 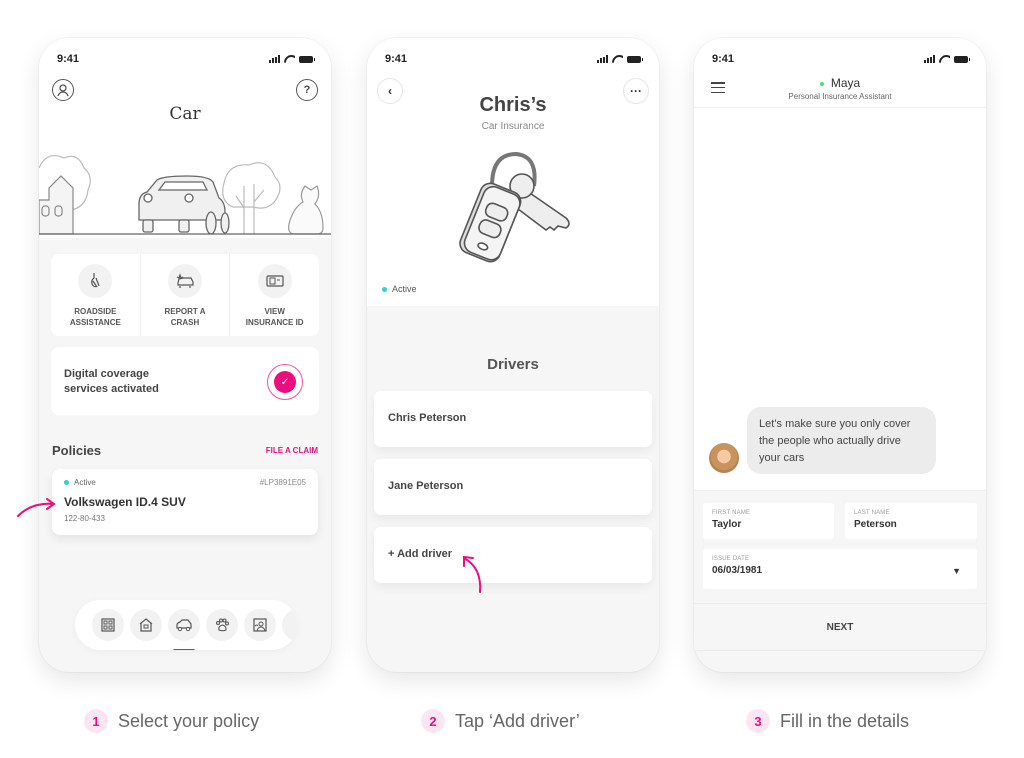 I want to click on add-driver-label: + Add driver, so click(x=420, y=554).